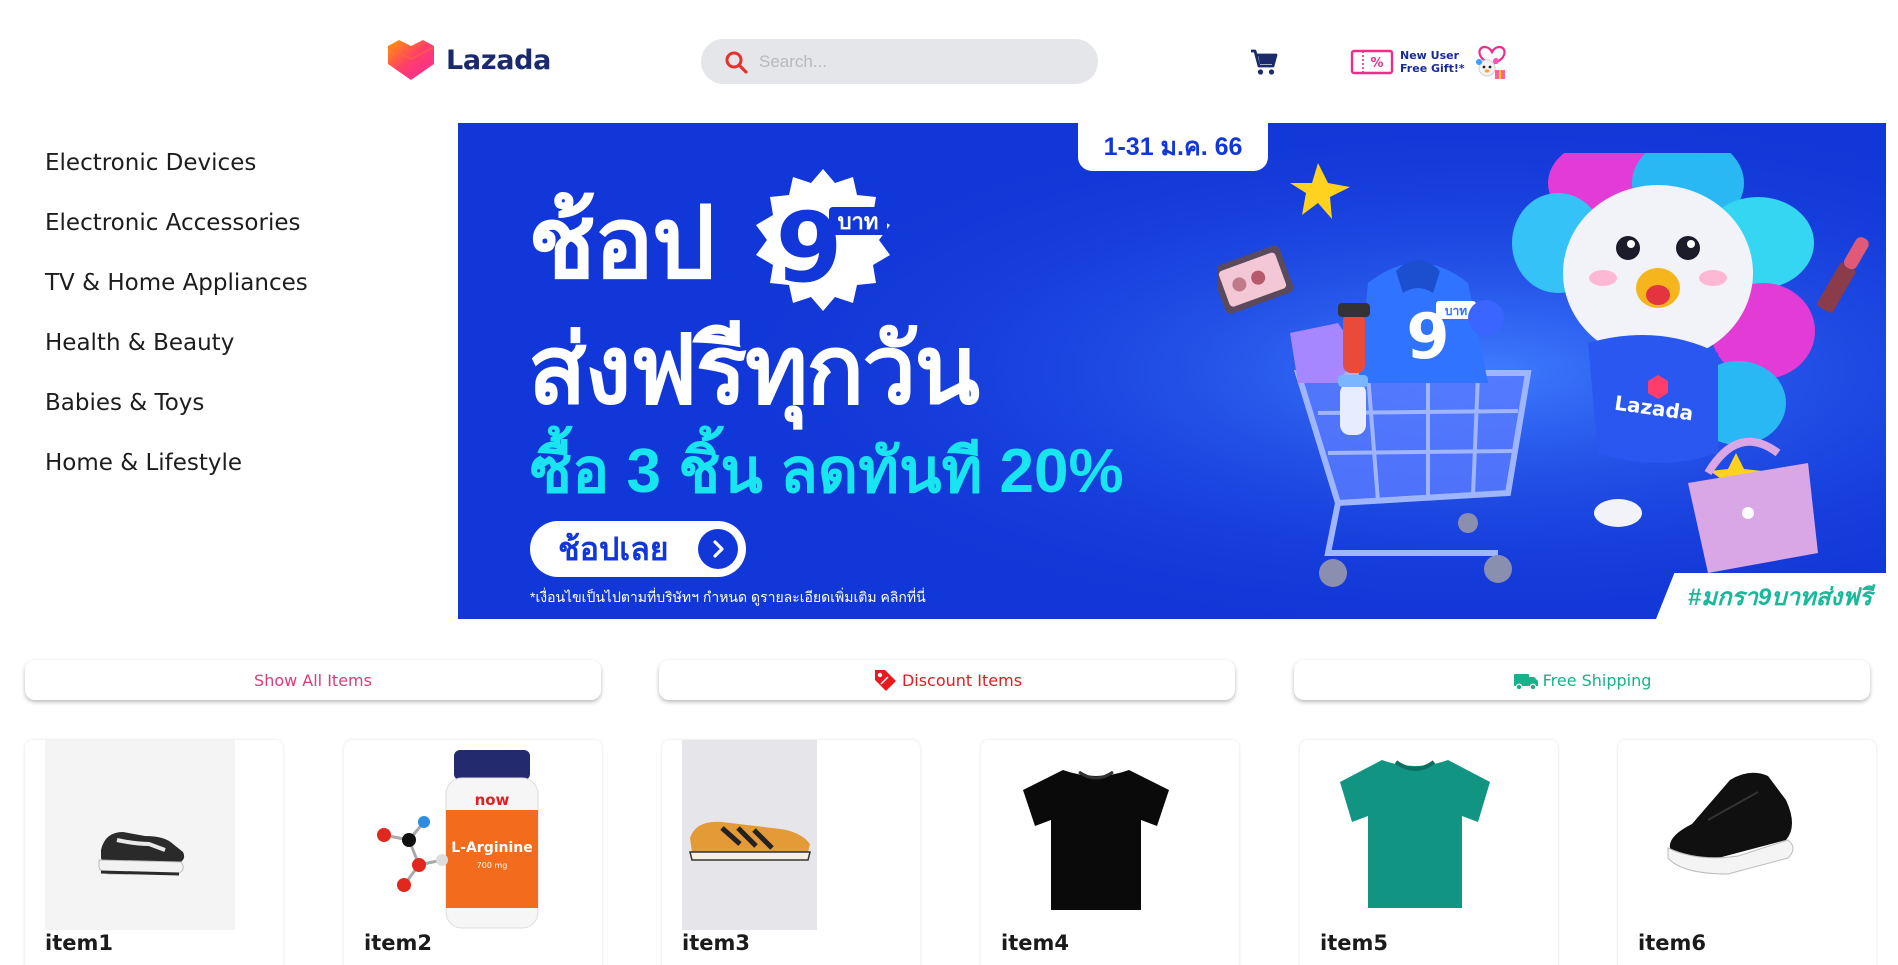 The width and height of the screenshot is (1898, 965). What do you see at coordinates (499, 60) in the screenshot?
I see `logo-text: Lazada` at bounding box center [499, 60].